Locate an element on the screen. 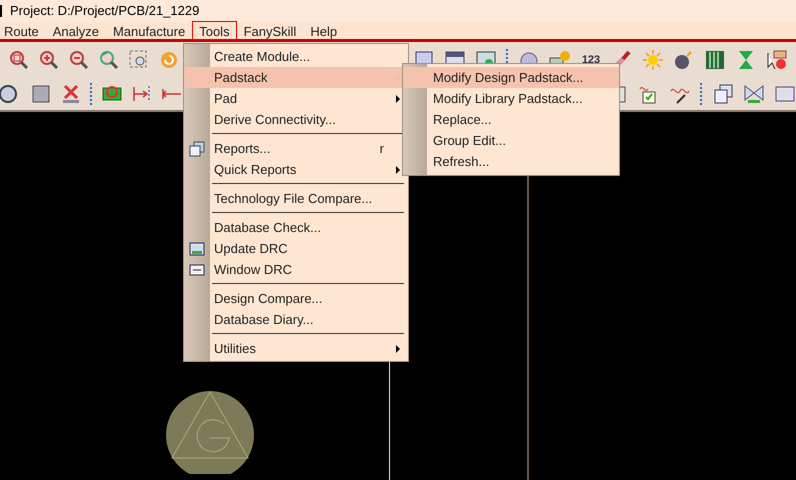 This screenshot has height=480, width=796. documents-icon is located at coordinates (723, 94).